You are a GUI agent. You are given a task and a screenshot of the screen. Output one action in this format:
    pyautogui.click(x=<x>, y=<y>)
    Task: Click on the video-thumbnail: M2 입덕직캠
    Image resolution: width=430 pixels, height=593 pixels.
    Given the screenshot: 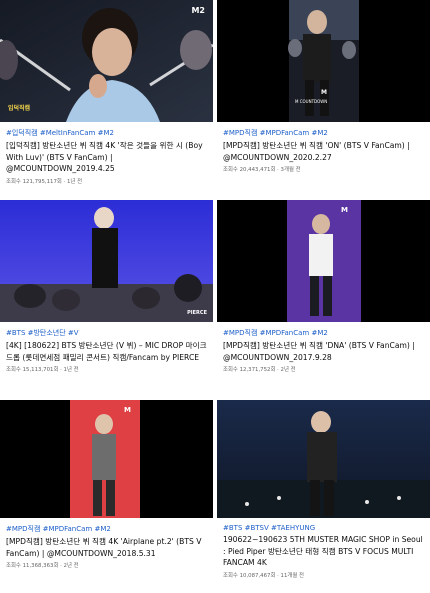 What is the action you would take?
    pyautogui.click(x=106, y=61)
    